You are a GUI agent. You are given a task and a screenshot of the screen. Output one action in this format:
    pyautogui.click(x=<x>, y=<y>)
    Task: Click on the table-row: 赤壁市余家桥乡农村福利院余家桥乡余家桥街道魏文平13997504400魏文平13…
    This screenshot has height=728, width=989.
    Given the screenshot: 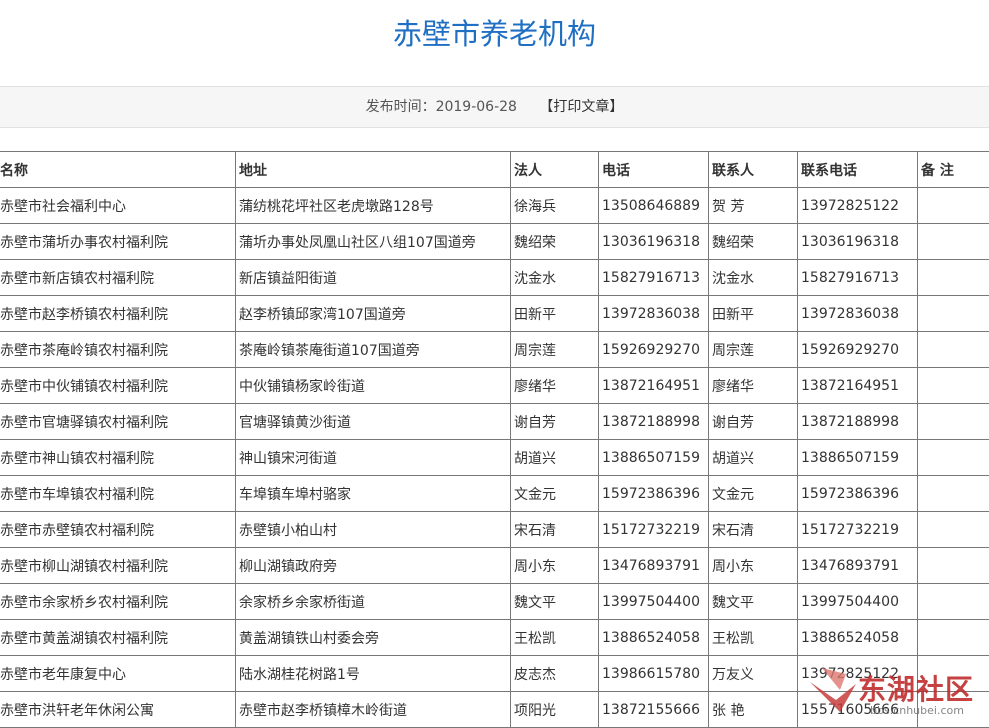 What is the action you would take?
    pyautogui.click(x=494, y=602)
    